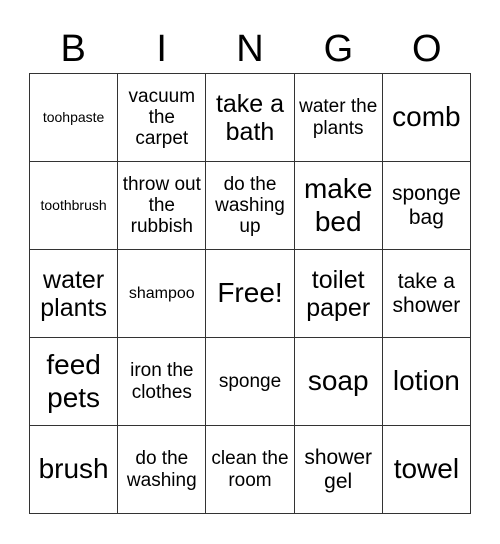 The image size is (500, 544). I want to click on bingo-cell: sponge, so click(250, 382).